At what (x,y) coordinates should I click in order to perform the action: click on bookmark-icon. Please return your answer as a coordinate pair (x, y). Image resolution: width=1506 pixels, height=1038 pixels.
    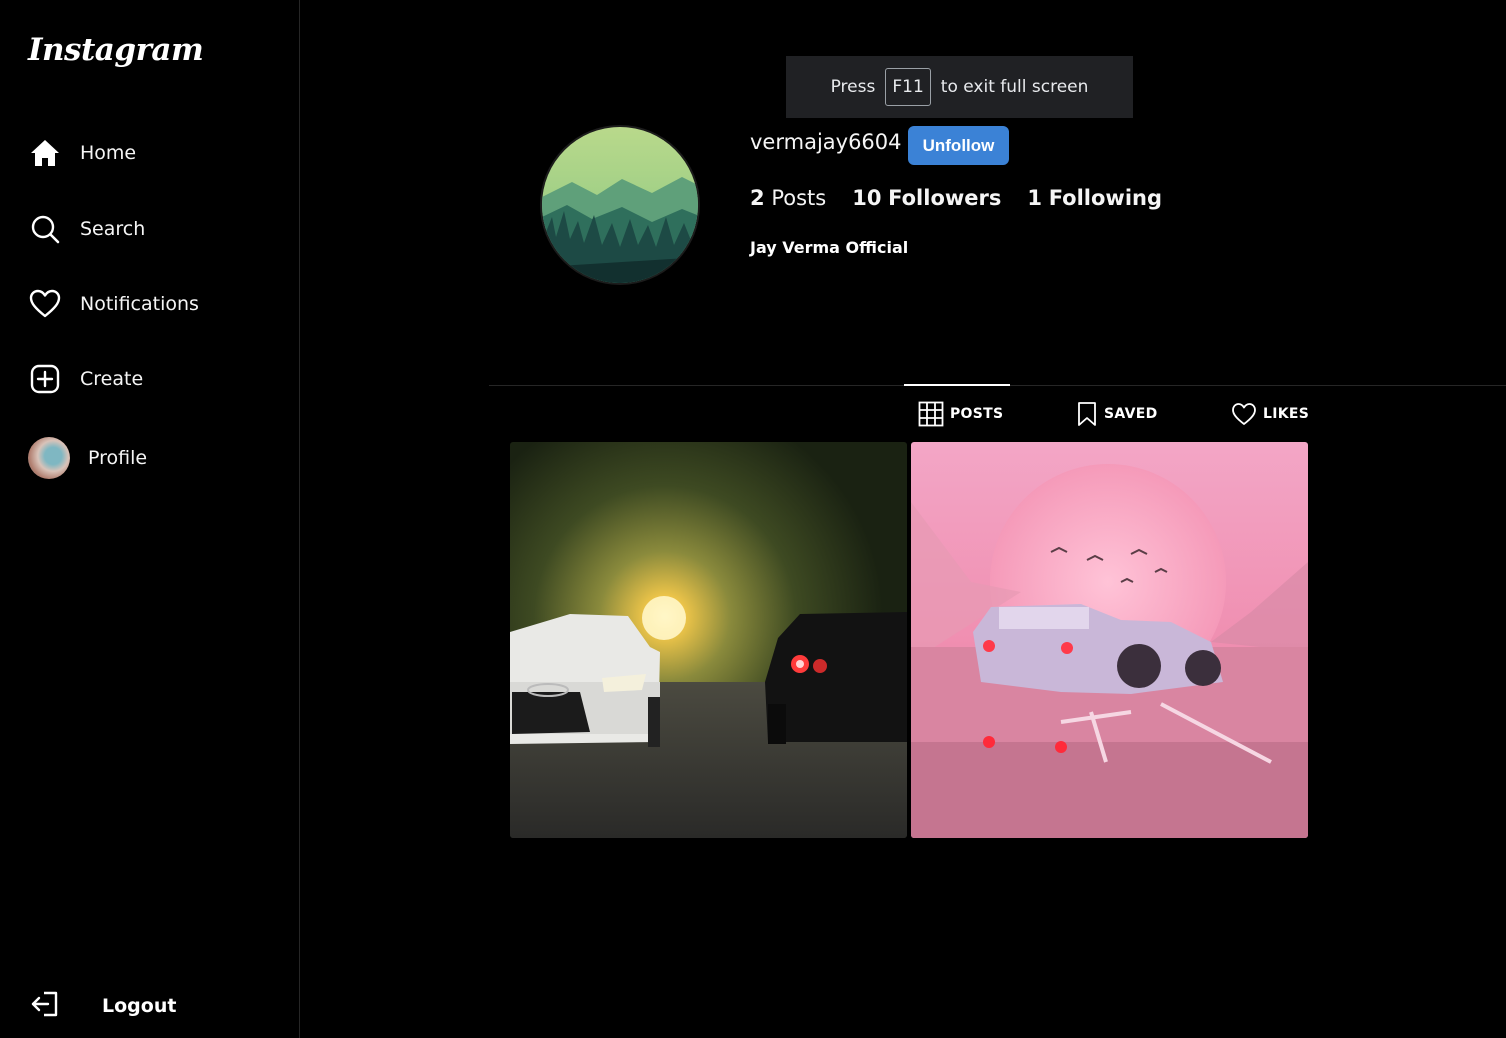
    Looking at the image, I should click on (1087, 414).